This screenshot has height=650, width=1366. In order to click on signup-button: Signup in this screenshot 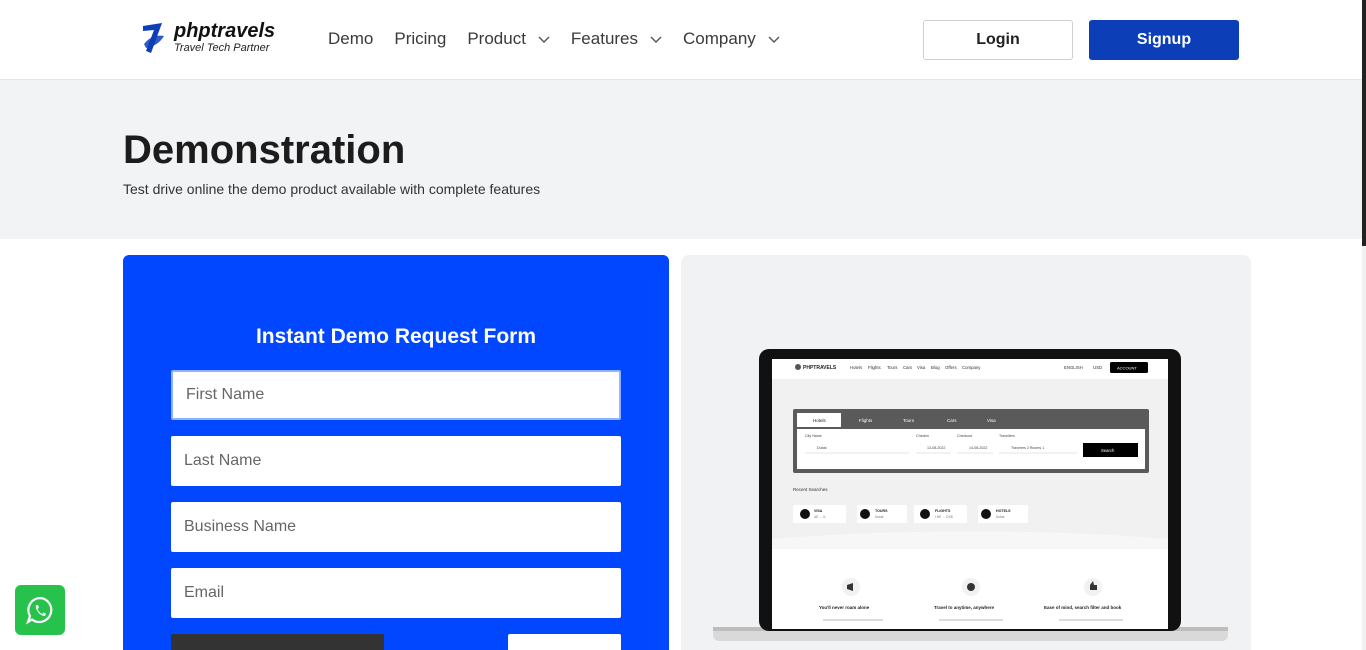, I will do `click(1164, 40)`.